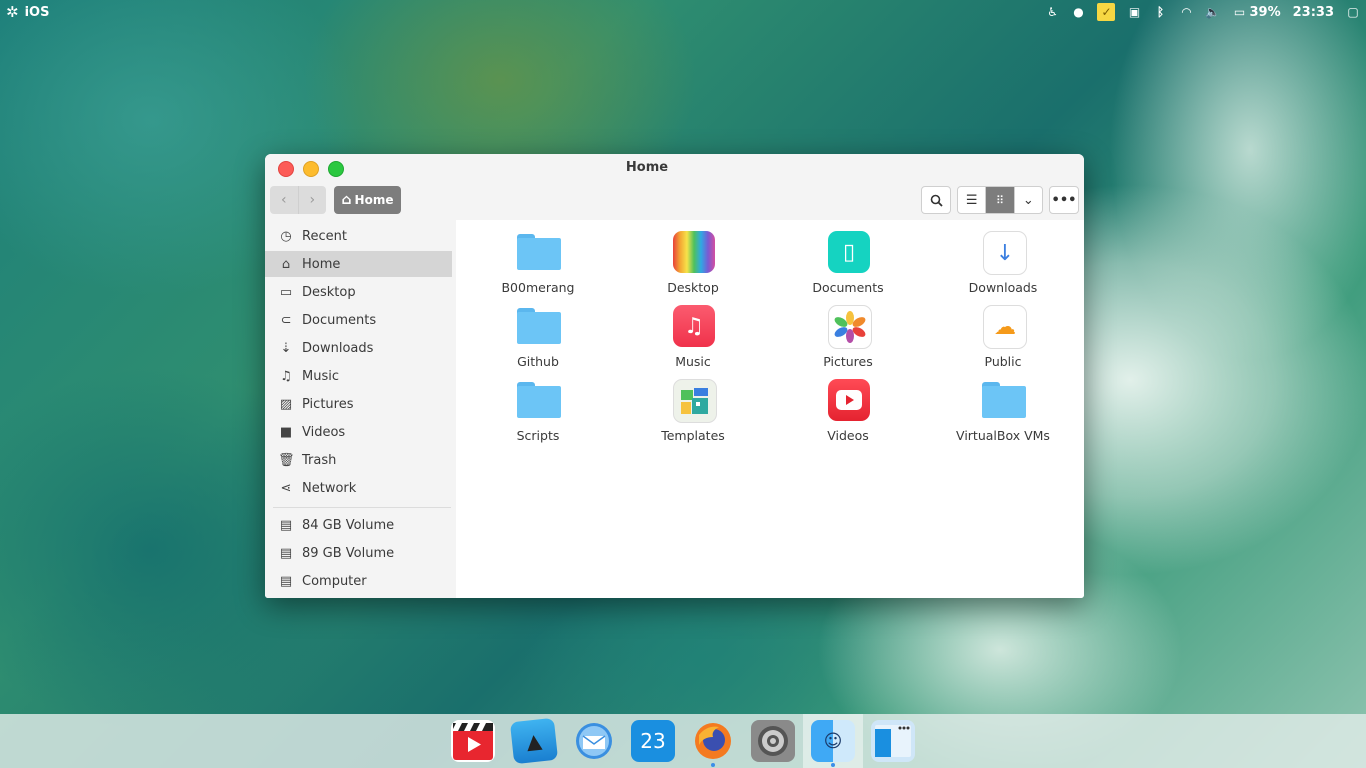 The width and height of the screenshot is (1366, 768). What do you see at coordinates (538, 410) in the screenshot?
I see `file-item-scripts: Scripts` at bounding box center [538, 410].